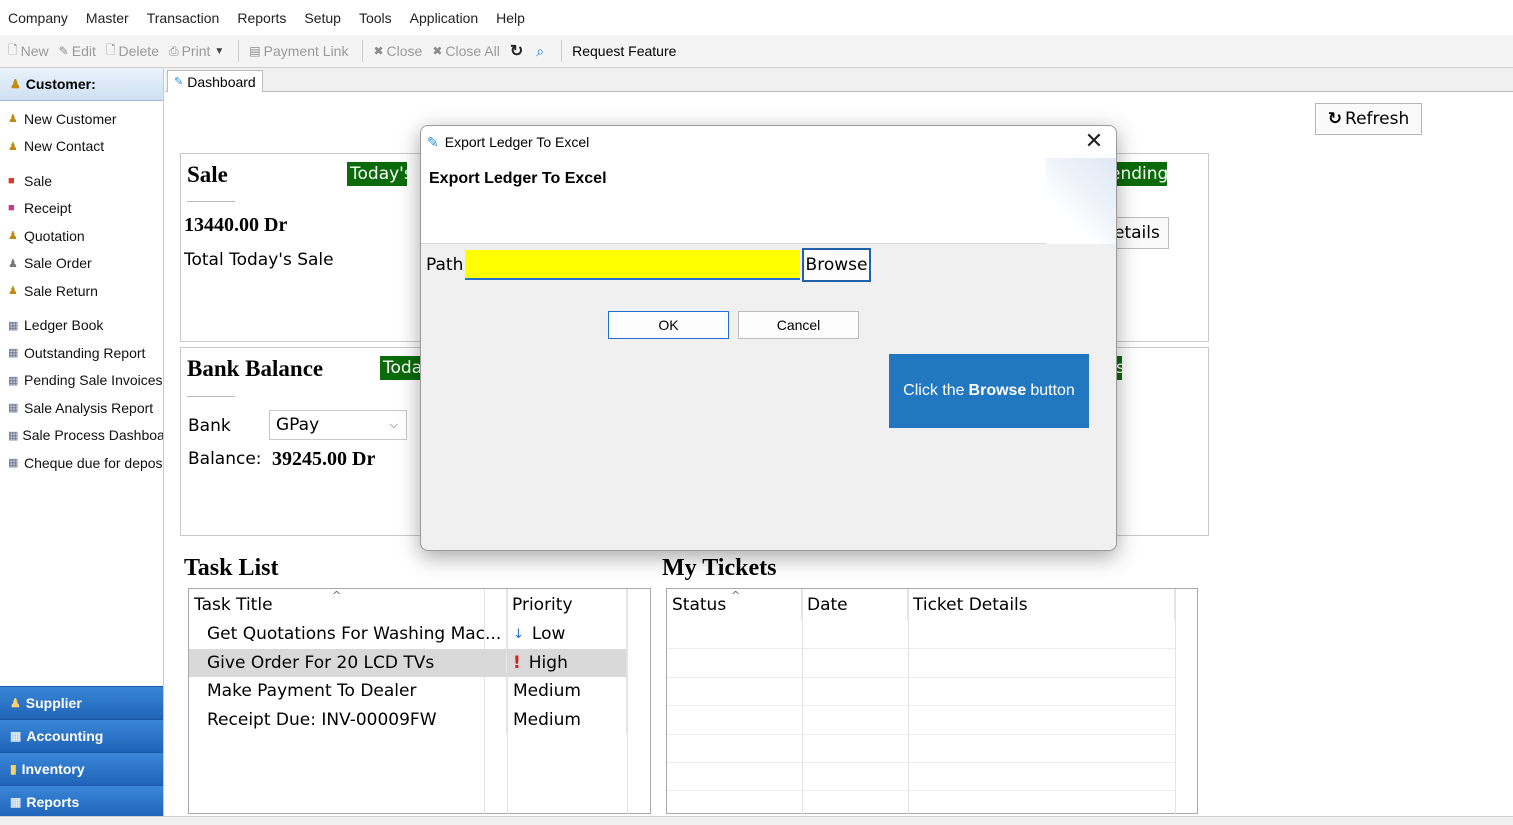 This screenshot has width=1513, height=825. What do you see at coordinates (445, 265) in the screenshot?
I see `path-label: Path` at bounding box center [445, 265].